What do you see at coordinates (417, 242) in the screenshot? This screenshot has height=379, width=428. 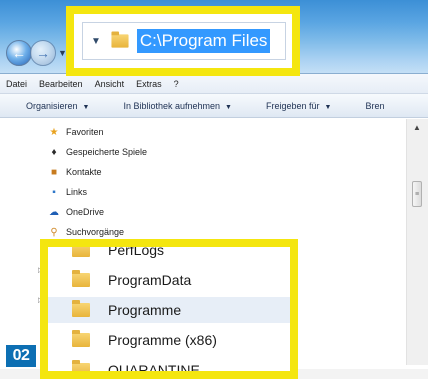 I see `vertical-scrollbar: ▲ ≡` at bounding box center [417, 242].